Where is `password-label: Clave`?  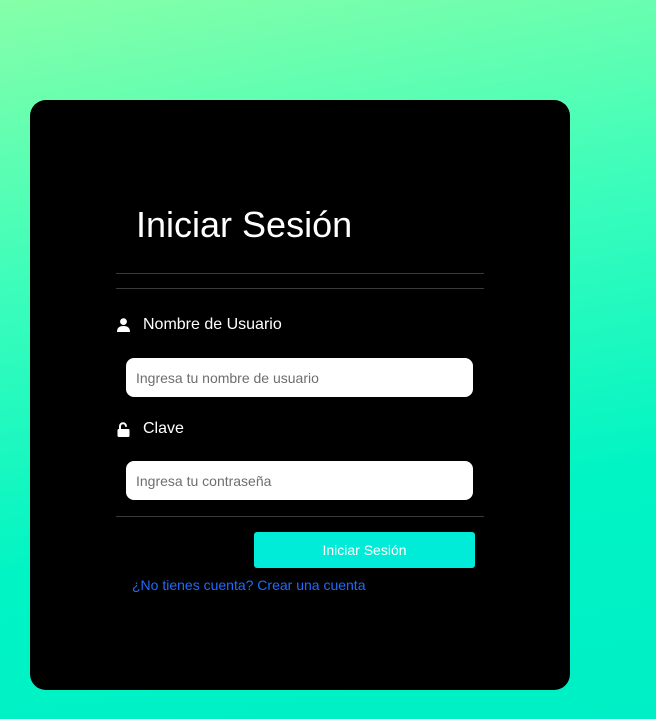
password-label: Clave is located at coordinates (150, 429).